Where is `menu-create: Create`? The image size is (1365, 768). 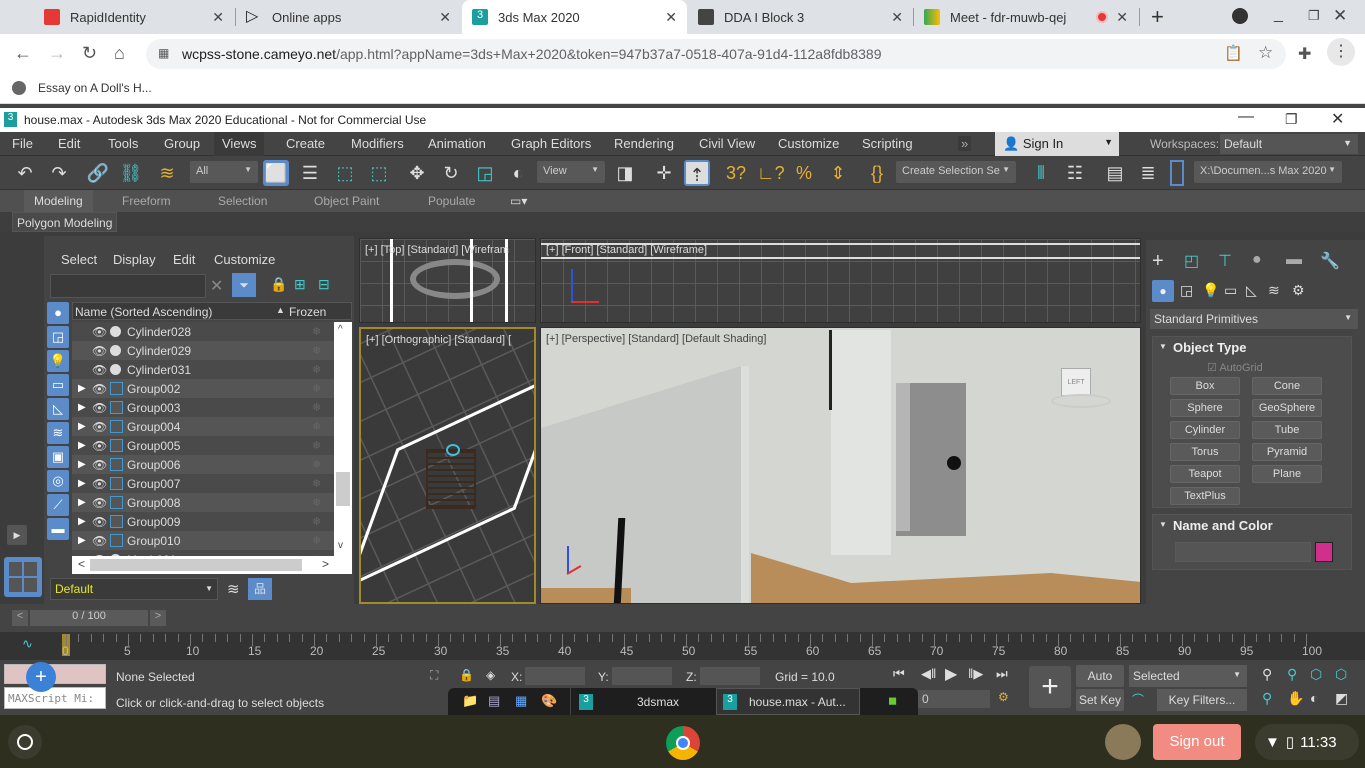 menu-create: Create is located at coordinates (305, 143).